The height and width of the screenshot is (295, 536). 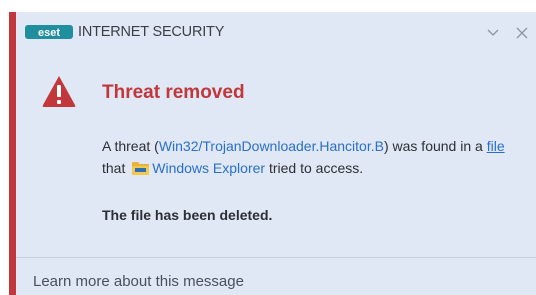 I want to click on alert-title: Threat removed, so click(x=173, y=92).